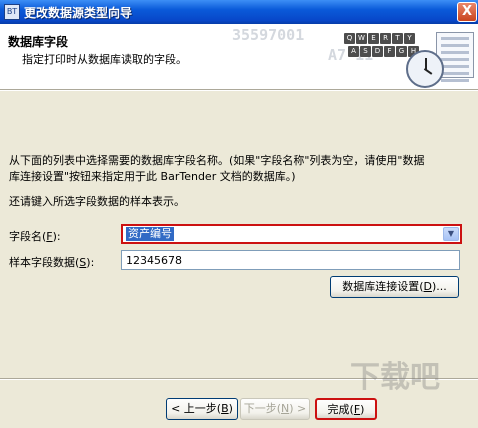 Image resolution: width=478 pixels, height=428 pixels. I want to click on chevron-down-icon: ▼, so click(451, 234).